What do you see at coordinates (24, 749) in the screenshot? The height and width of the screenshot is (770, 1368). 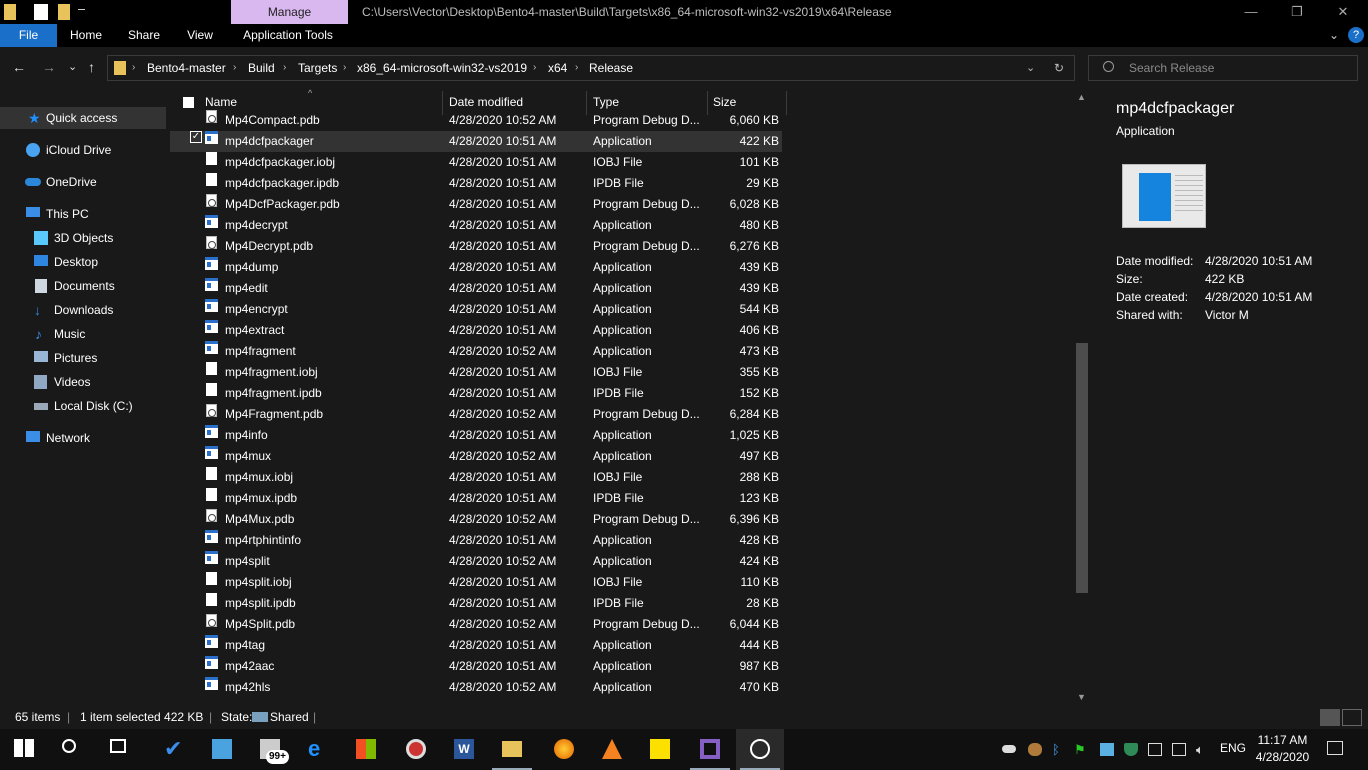 I see `start-button` at bounding box center [24, 749].